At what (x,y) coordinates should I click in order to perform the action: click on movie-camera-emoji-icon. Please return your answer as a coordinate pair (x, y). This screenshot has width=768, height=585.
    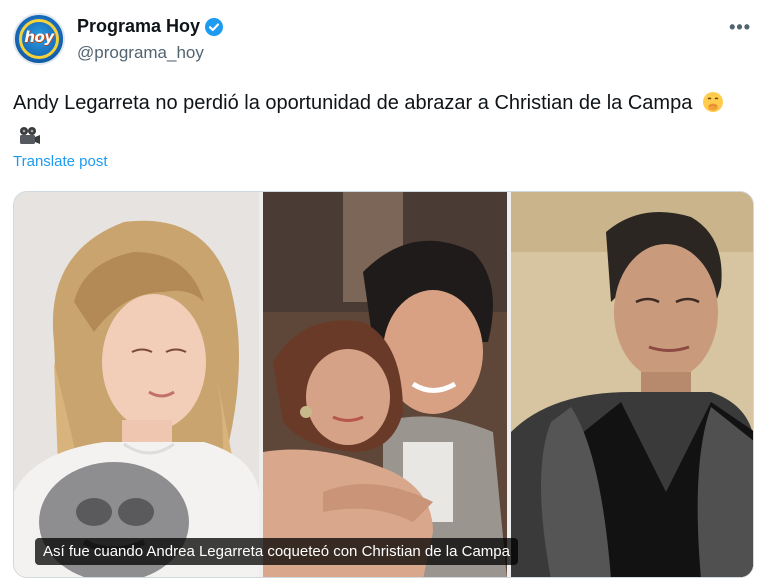
    Looking at the image, I should click on (29, 140).